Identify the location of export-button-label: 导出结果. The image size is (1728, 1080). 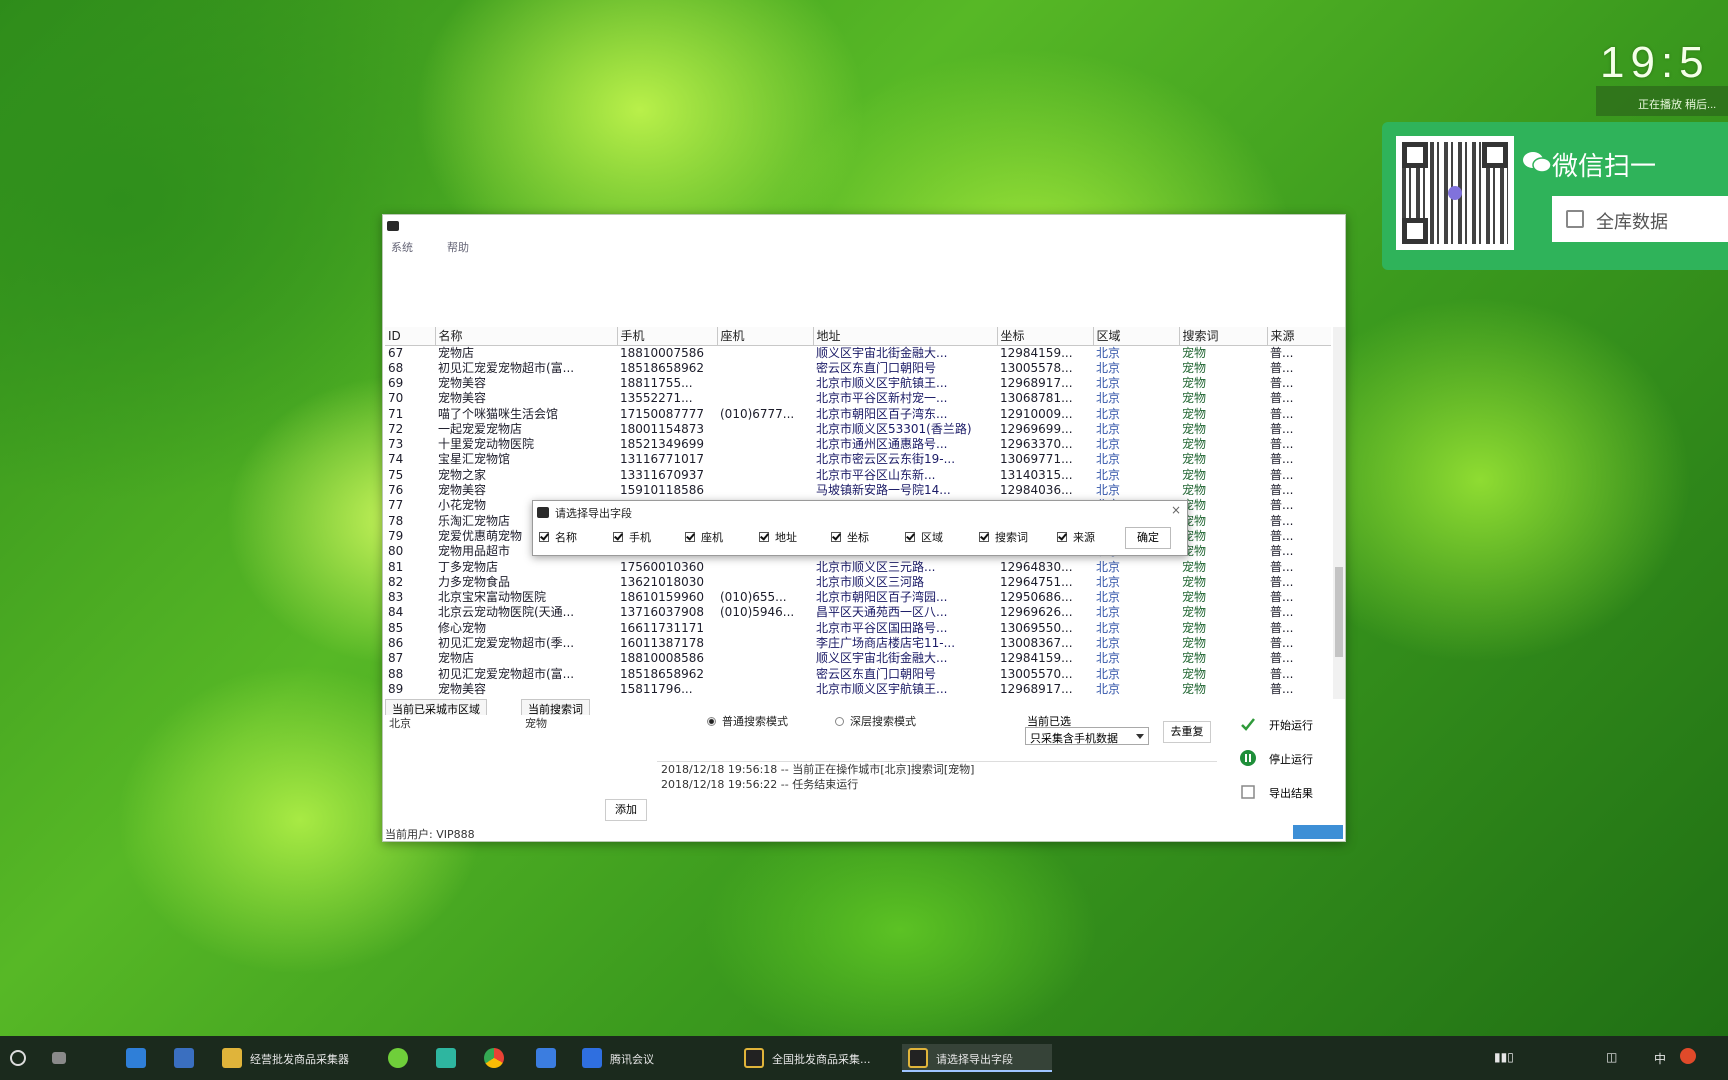
(1291, 793).